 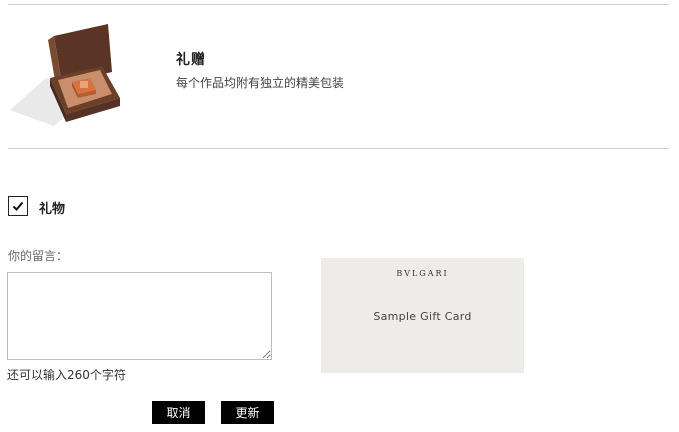 What do you see at coordinates (247, 412) in the screenshot?
I see `update-button: 更新` at bounding box center [247, 412].